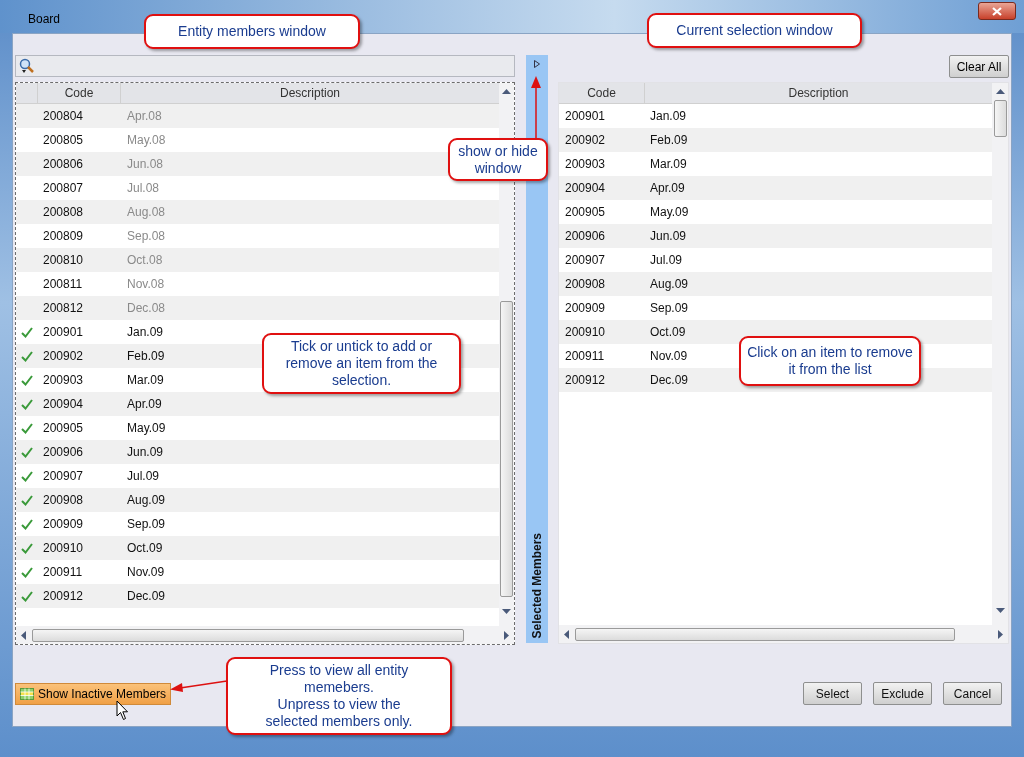  I want to click on table-cell: Feb.09, so click(669, 140).